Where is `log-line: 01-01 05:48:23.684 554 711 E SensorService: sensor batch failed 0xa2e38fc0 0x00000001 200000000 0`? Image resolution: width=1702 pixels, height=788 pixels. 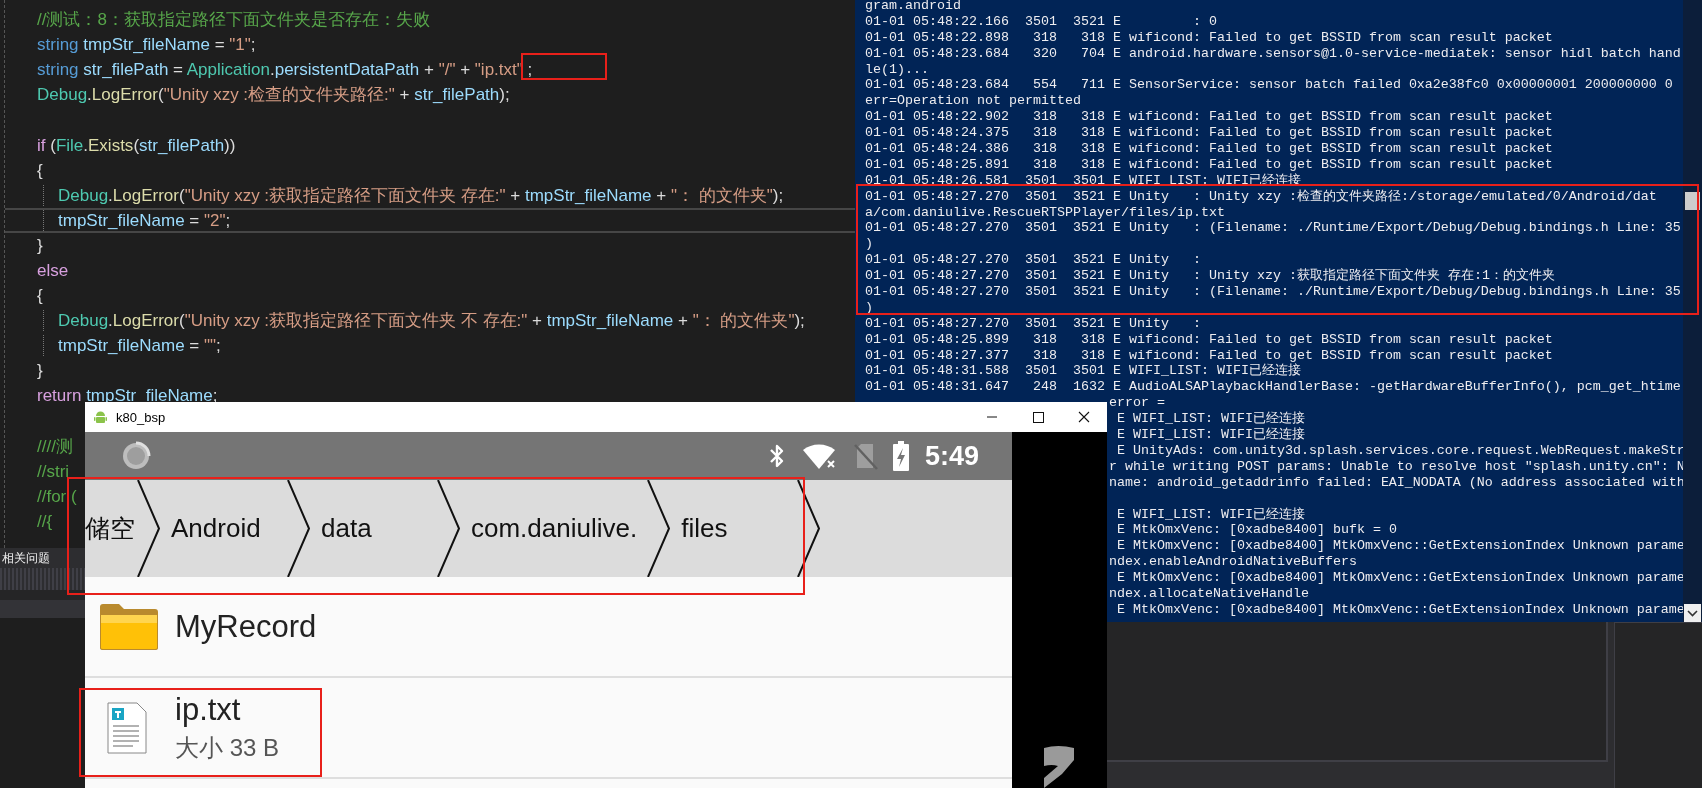 log-line: 01-01 05:48:23.684 554 711 E SensorService: sensor batch failed 0xa2e38fc0 0x00000001 200000000 0 is located at coordinates (1269, 85).